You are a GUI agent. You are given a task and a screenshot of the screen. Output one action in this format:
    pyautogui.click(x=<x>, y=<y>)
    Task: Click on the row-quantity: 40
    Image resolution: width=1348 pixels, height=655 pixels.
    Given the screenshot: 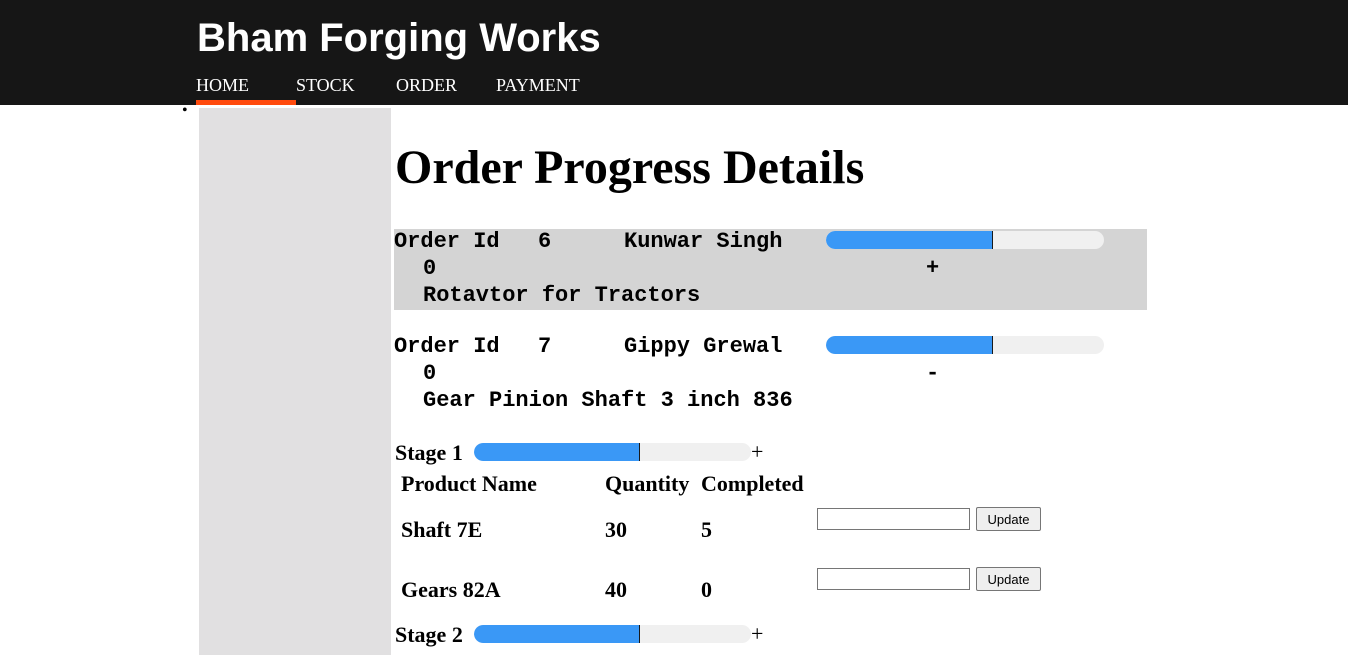 What is the action you would take?
    pyautogui.click(x=616, y=589)
    